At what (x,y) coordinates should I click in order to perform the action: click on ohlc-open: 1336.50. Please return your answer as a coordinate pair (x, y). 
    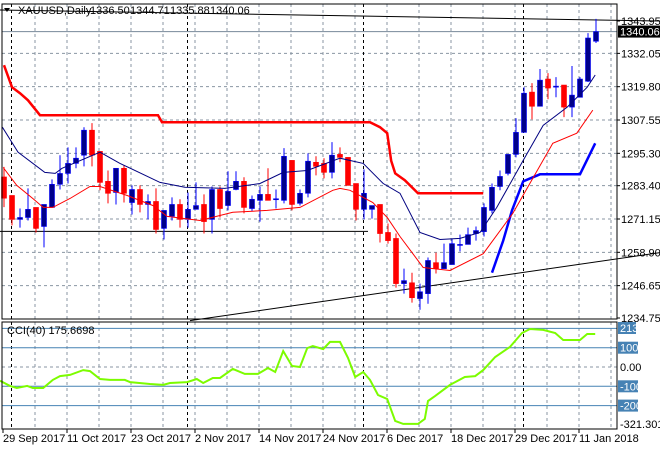
    Looking at the image, I should click on (110, 11).